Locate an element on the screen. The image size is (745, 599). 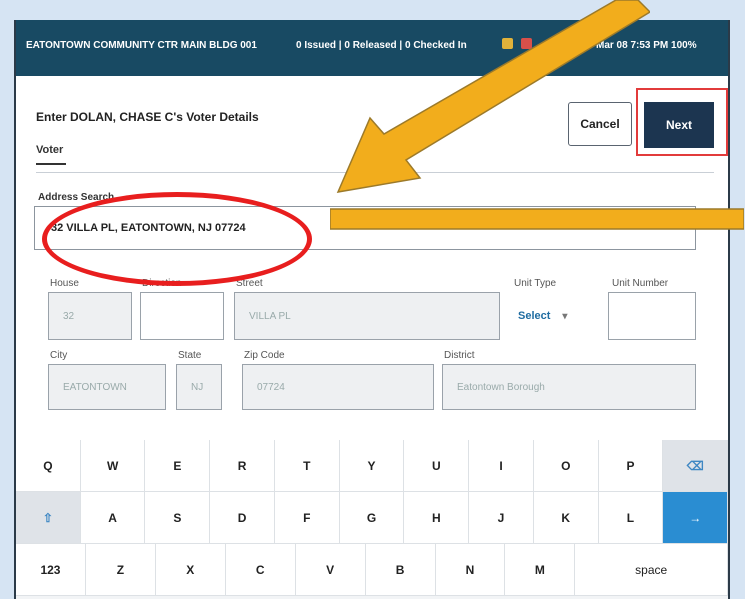
key-g: G is located at coordinates (372, 518).